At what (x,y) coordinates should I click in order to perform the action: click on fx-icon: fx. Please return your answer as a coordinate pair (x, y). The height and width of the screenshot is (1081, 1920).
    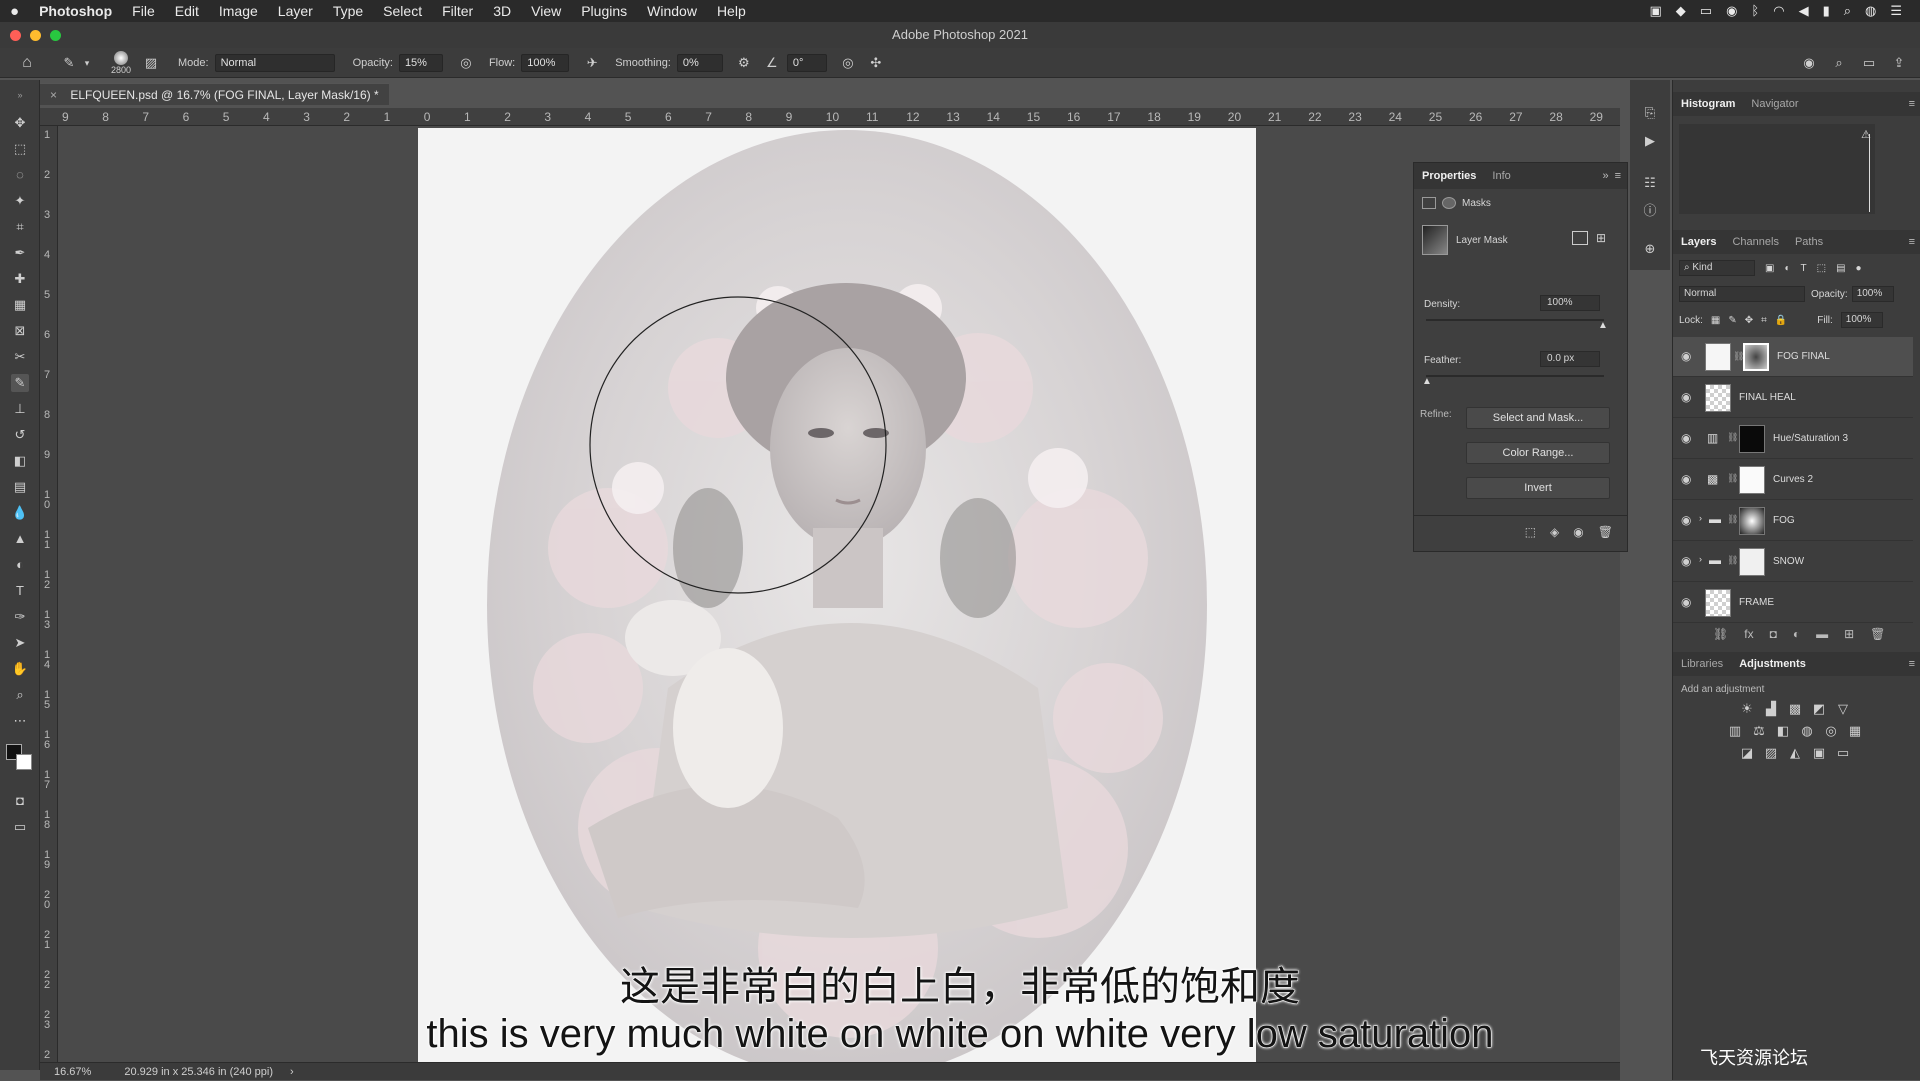
    Looking at the image, I should click on (1748, 634).